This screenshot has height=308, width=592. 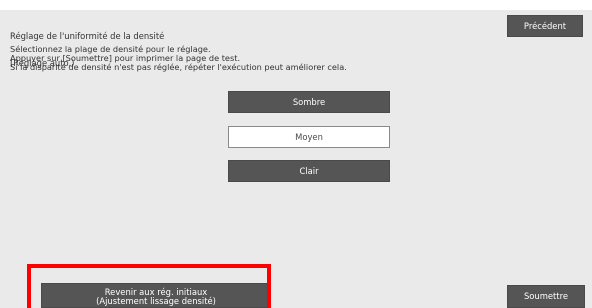 I want to click on density-option-label: Sombre, so click(x=309, y=101).